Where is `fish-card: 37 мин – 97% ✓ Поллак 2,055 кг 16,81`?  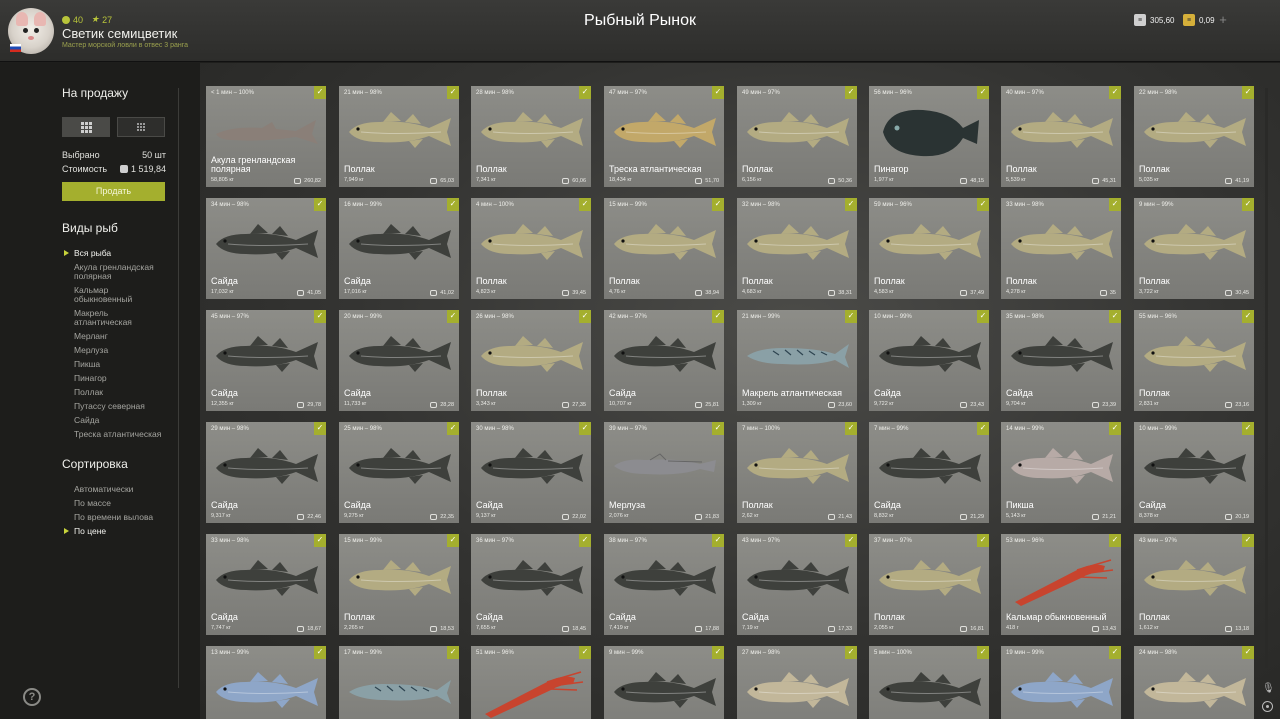
fish-card: 37 мин – 97% ✓ Поллак 2,055 кг 16,81 is located at coordinates (929, 584).